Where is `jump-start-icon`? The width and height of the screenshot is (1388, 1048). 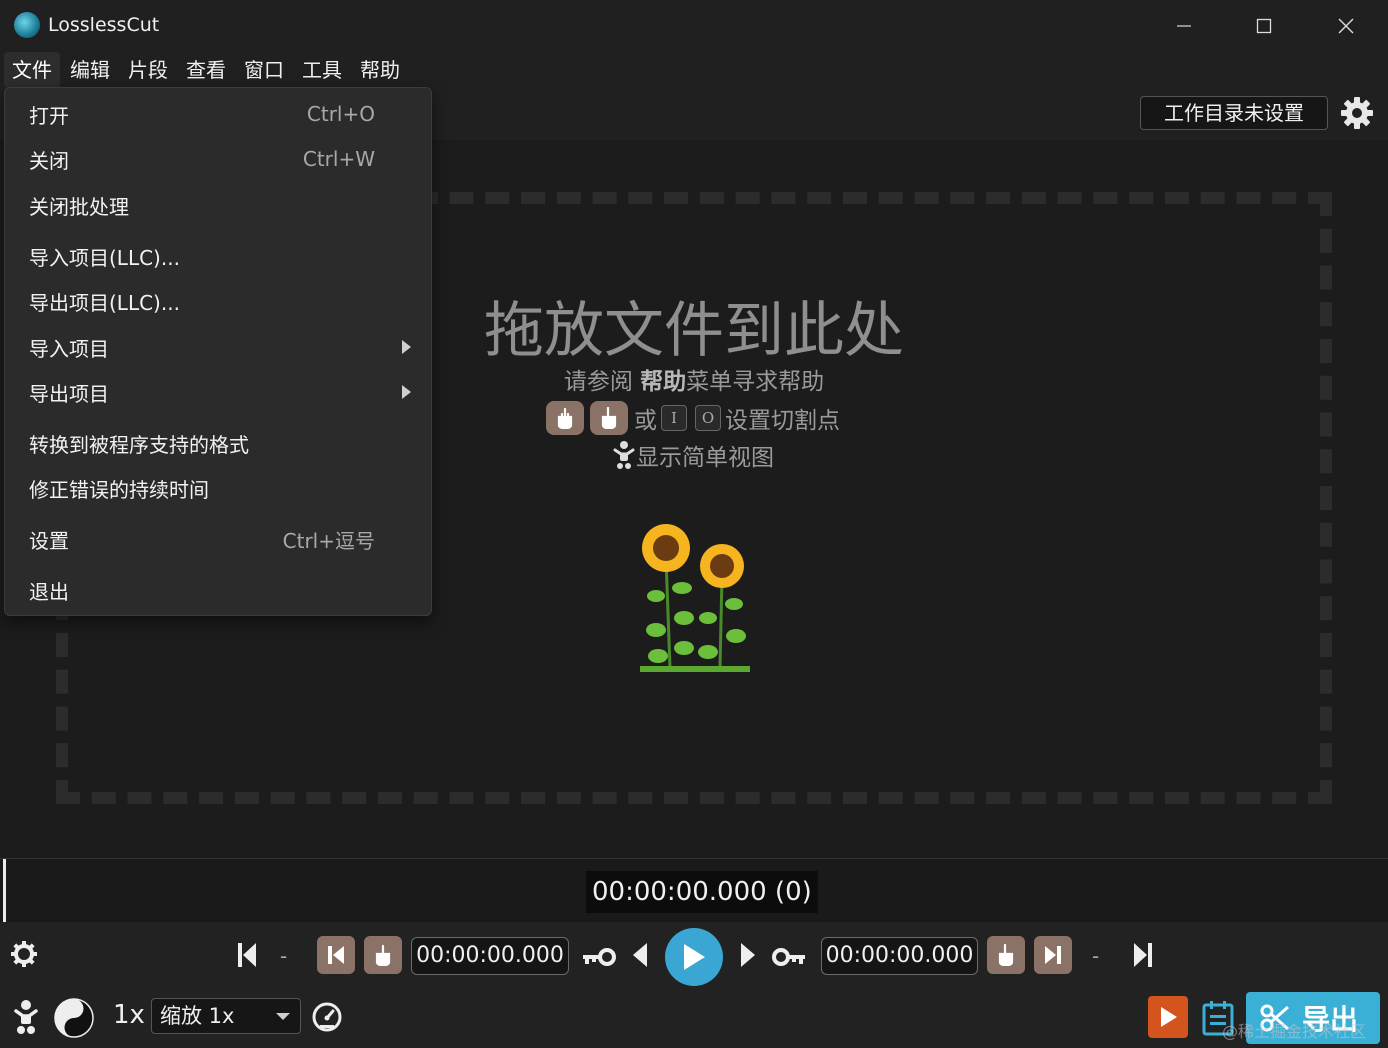
jump-start-icon is located at coordinates (247, 955).